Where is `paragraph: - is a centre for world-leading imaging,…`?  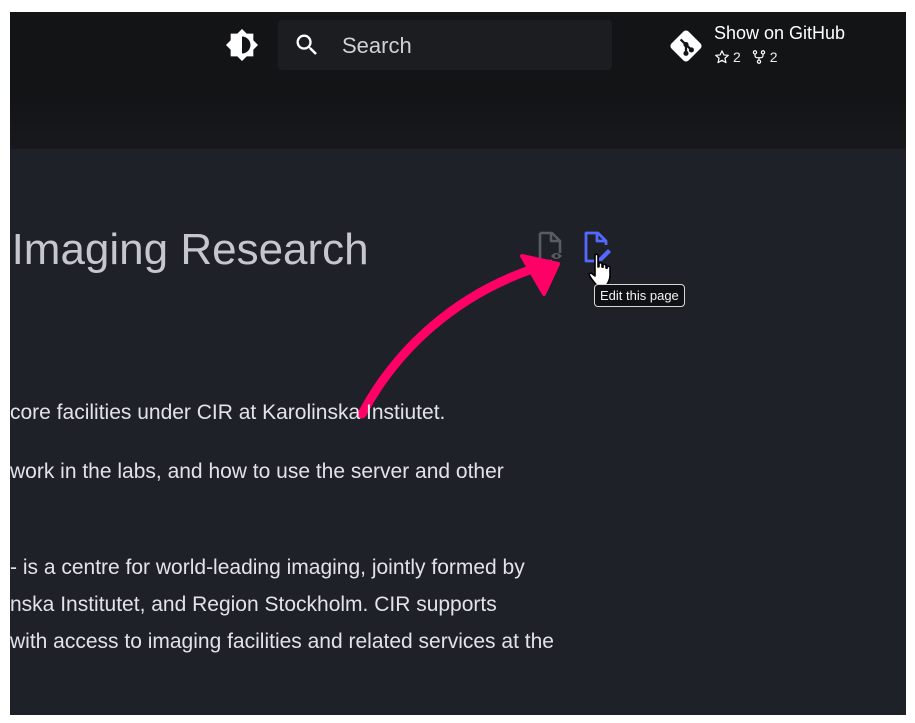 paragraph: - is a centre for world-leading imaging,… is located at coordinates (282, 604).